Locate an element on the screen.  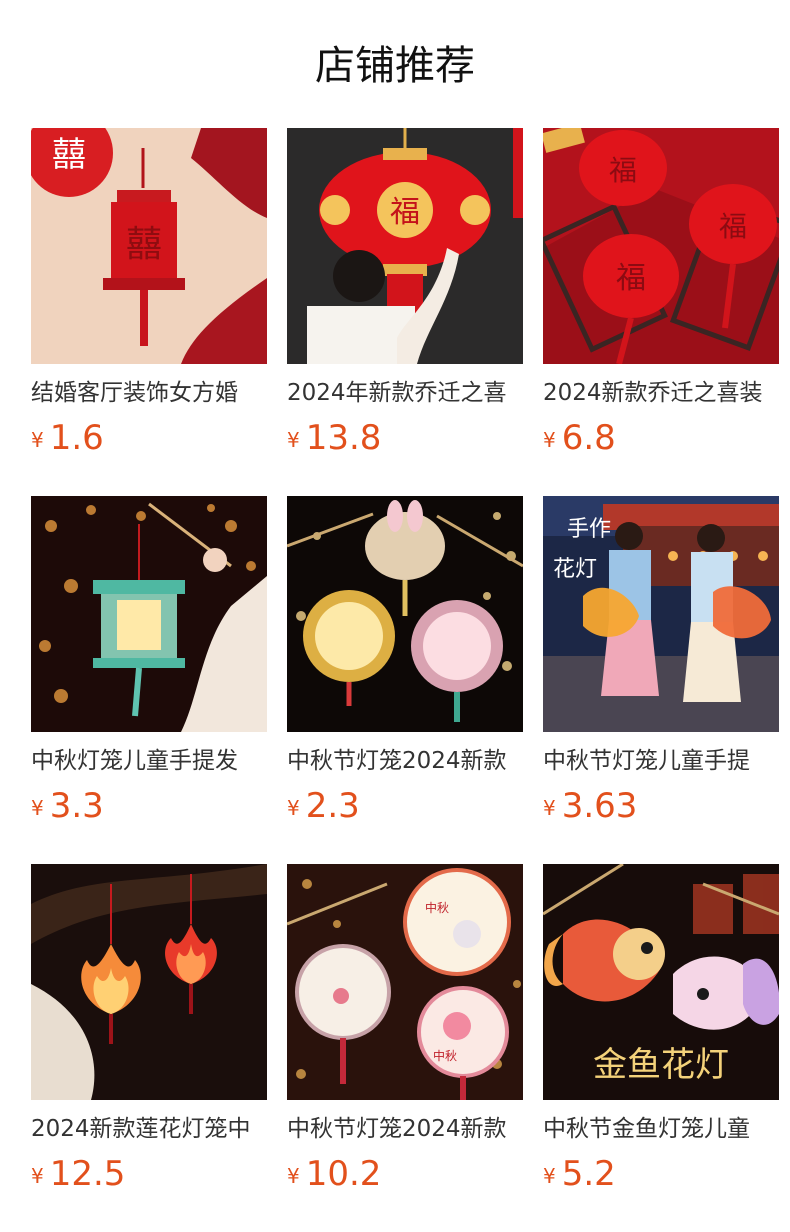
product-card: 手作 花灯 中秋节灯笼儿童手提 ¥3.63 is located at coordinates (661, 680).